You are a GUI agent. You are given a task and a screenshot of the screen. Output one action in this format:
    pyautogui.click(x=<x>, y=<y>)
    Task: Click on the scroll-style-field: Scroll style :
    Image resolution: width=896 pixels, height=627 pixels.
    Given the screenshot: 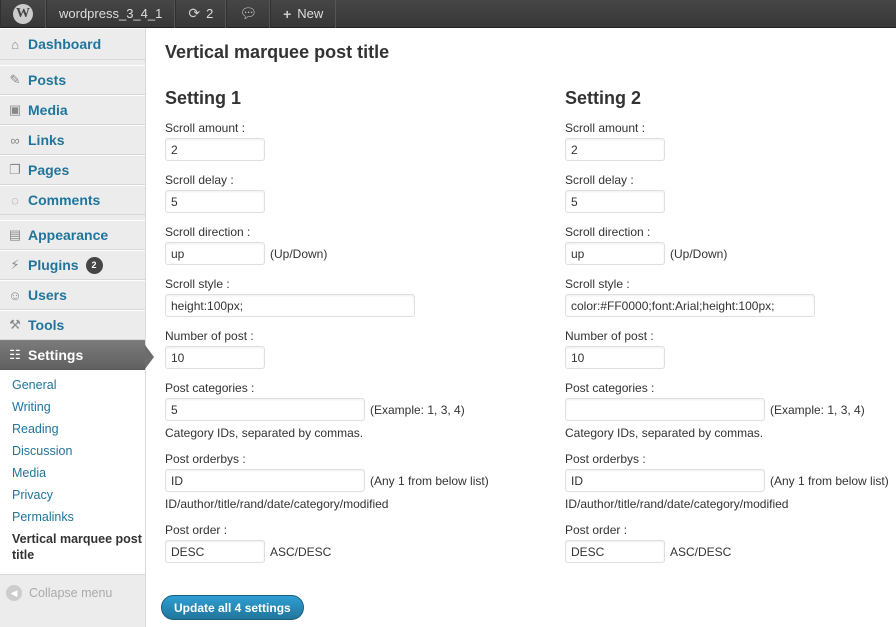 What is the action you would take?
    pyautogui.click(x=335, y=297)
    